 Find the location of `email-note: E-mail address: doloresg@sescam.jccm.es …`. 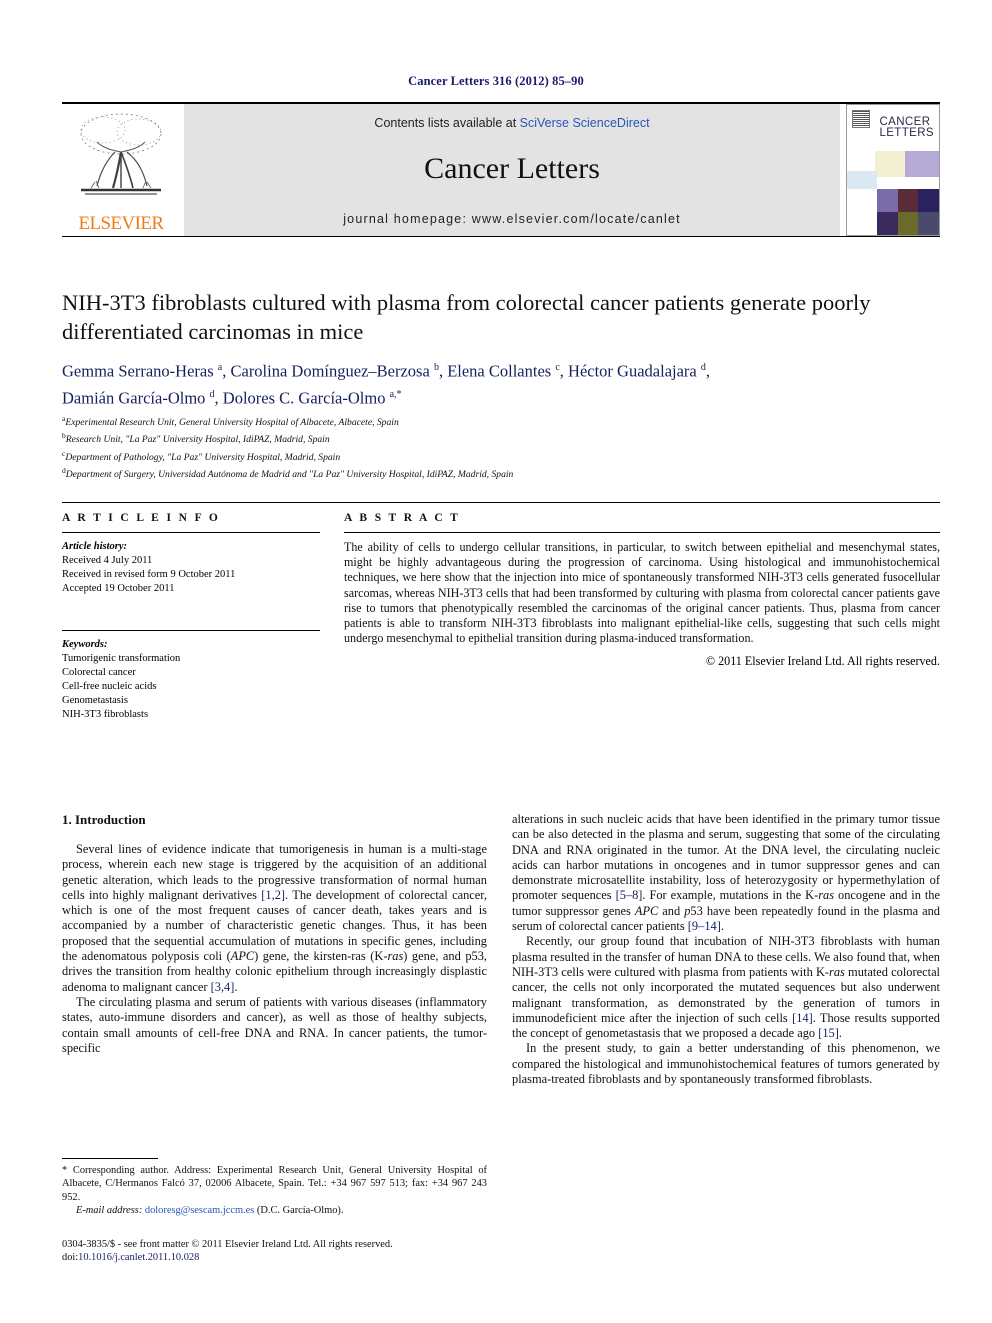

email-note: E-mail address: doloresg@sescam.jccm.es … is located at coordinates (274, 1210).